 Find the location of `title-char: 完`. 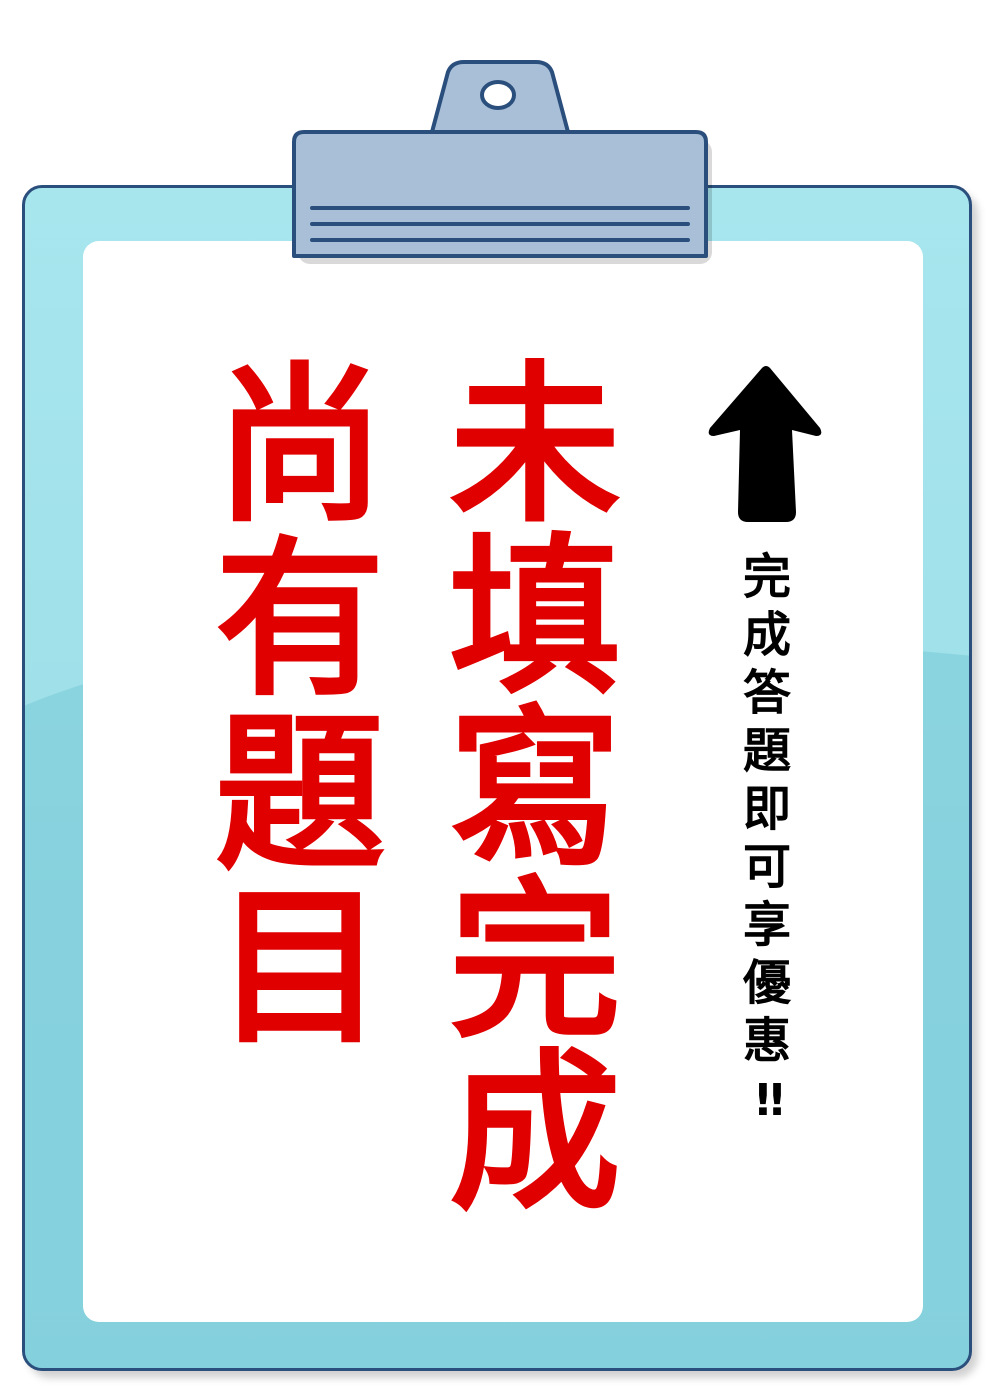

title-char: 完 is located at coordinates (535, 961).